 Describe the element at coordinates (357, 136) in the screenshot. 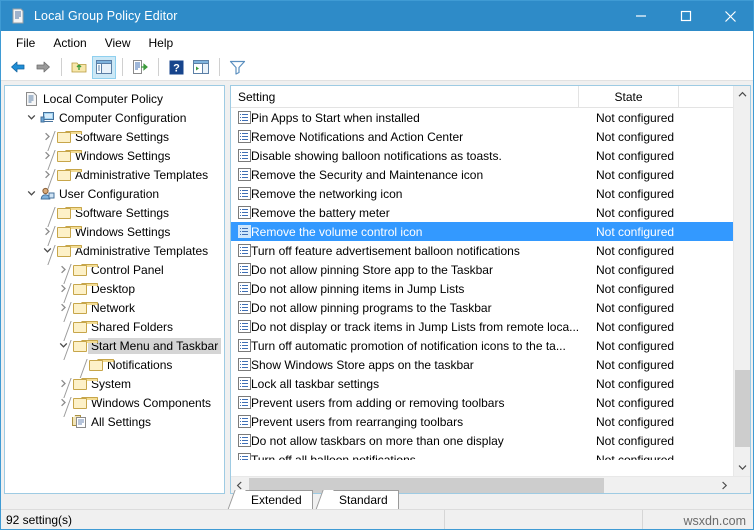

I see `setting-name: Remove Notifications and Action Center` at that location.